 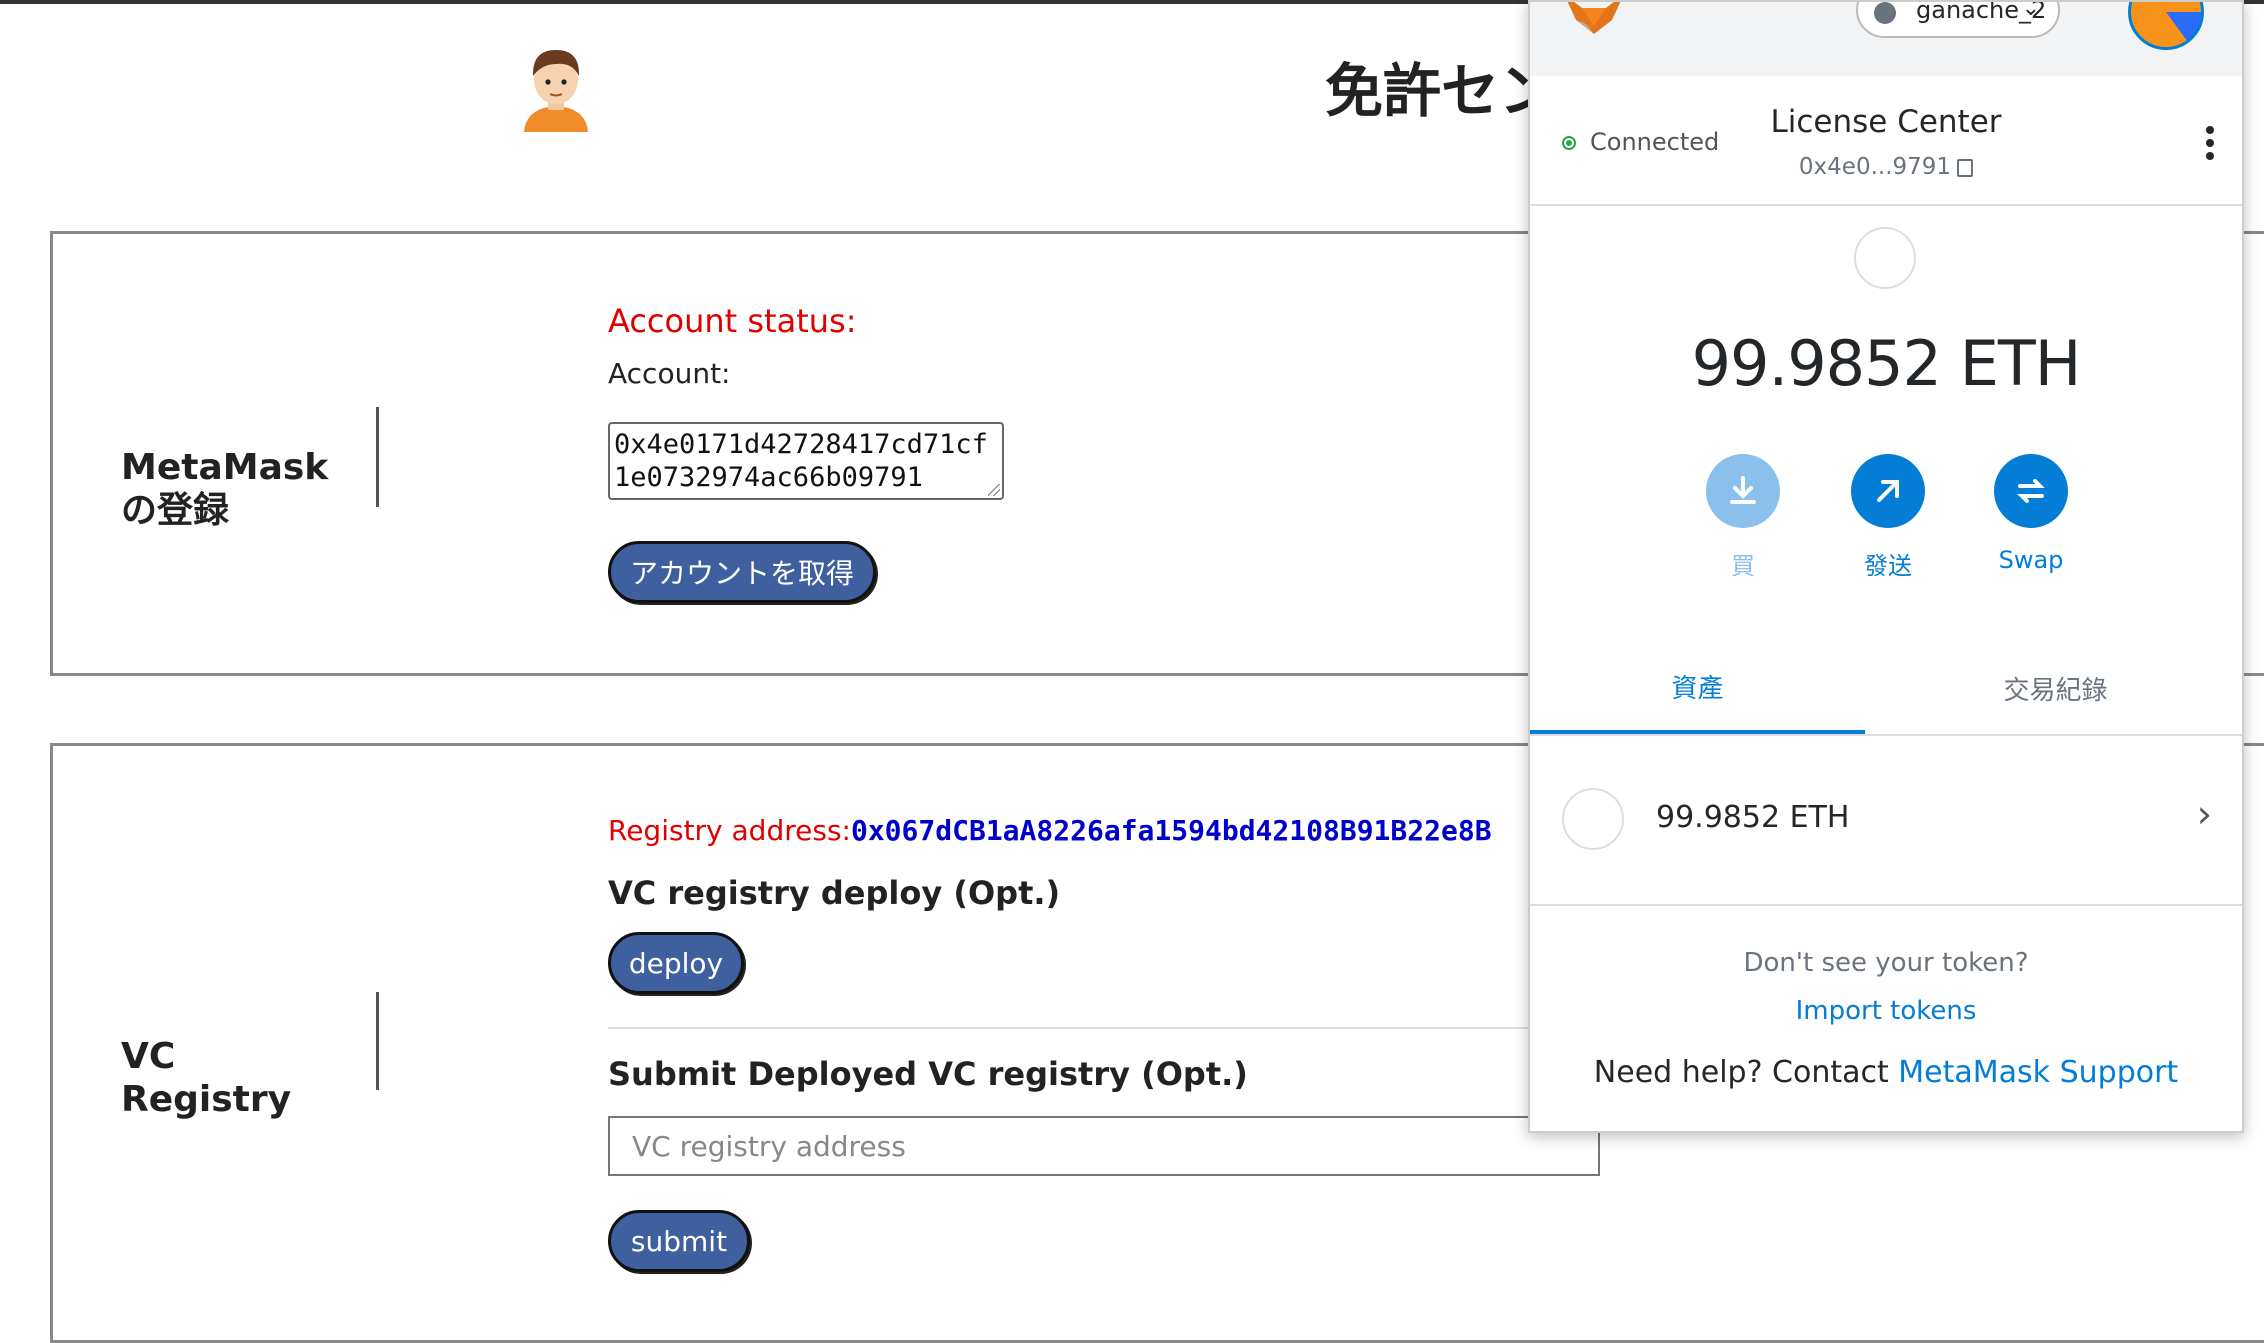 I want to click on network-selector: ganache_2 ⌄, so click(x=1958, y=19).